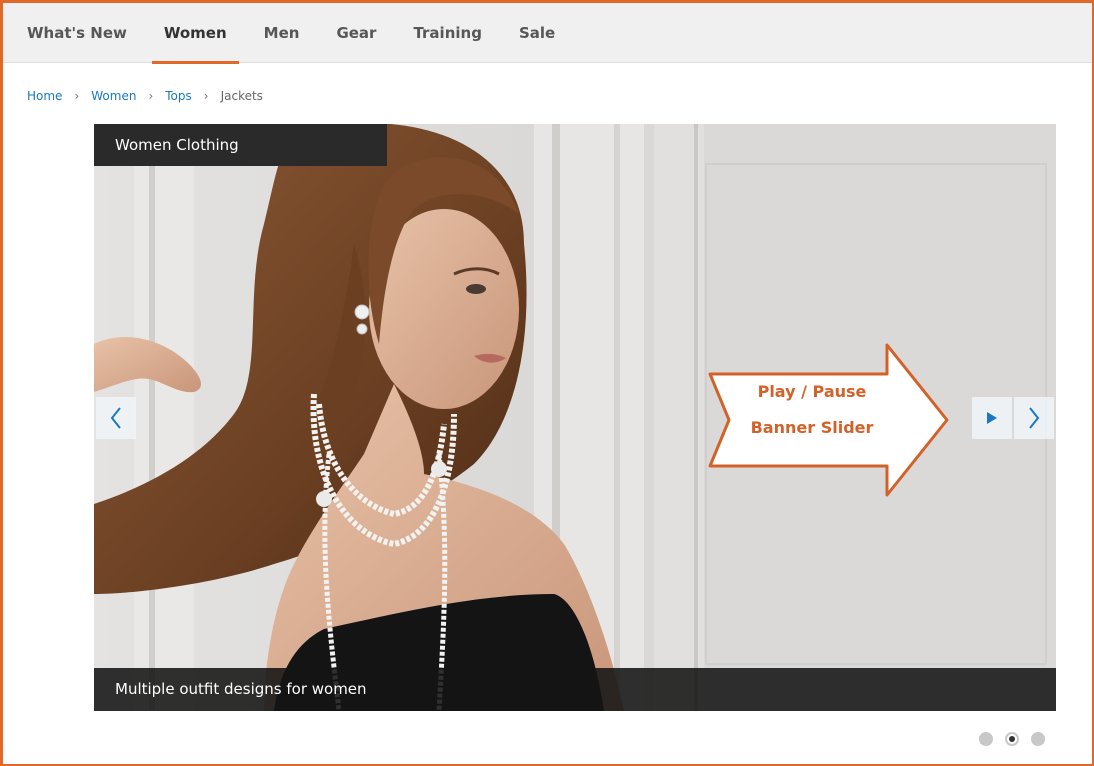 The image size is (1094, 766). What do you see at coordinates (240, 145) in the screenshot?
I see `slide-title: Women Clothing` at bounding box center [240, 145].